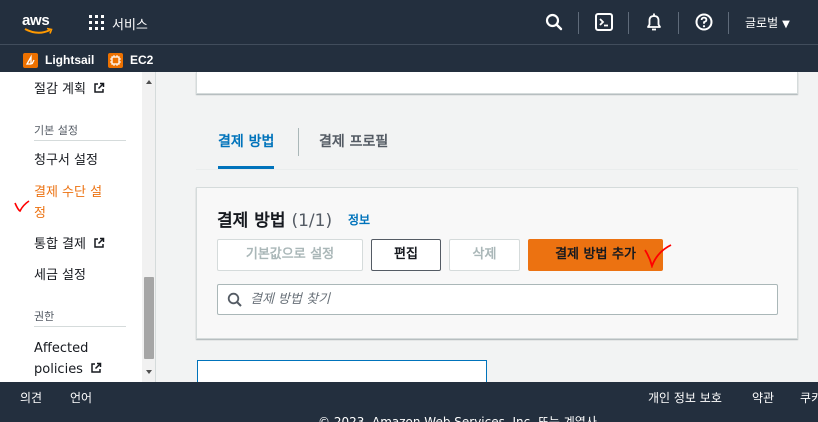 This screenshot has height=422, width=818. What do you see at coordinates (704, 22) in the screenshot?
I see `help-icon` at bounding box center [704, 22].